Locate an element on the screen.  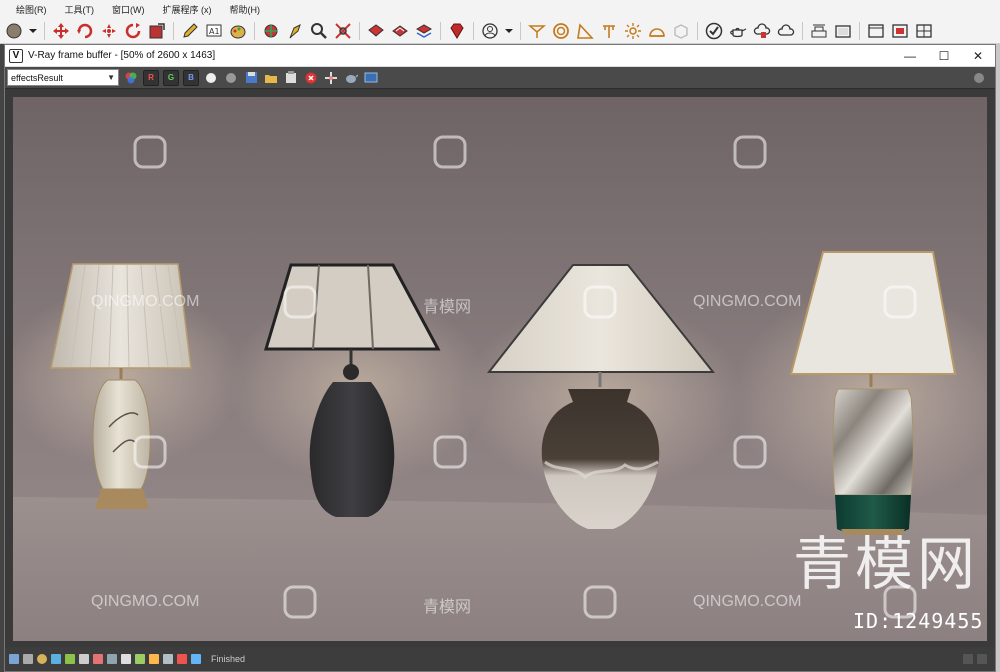
select-icon is located at coordinates (157, 31).